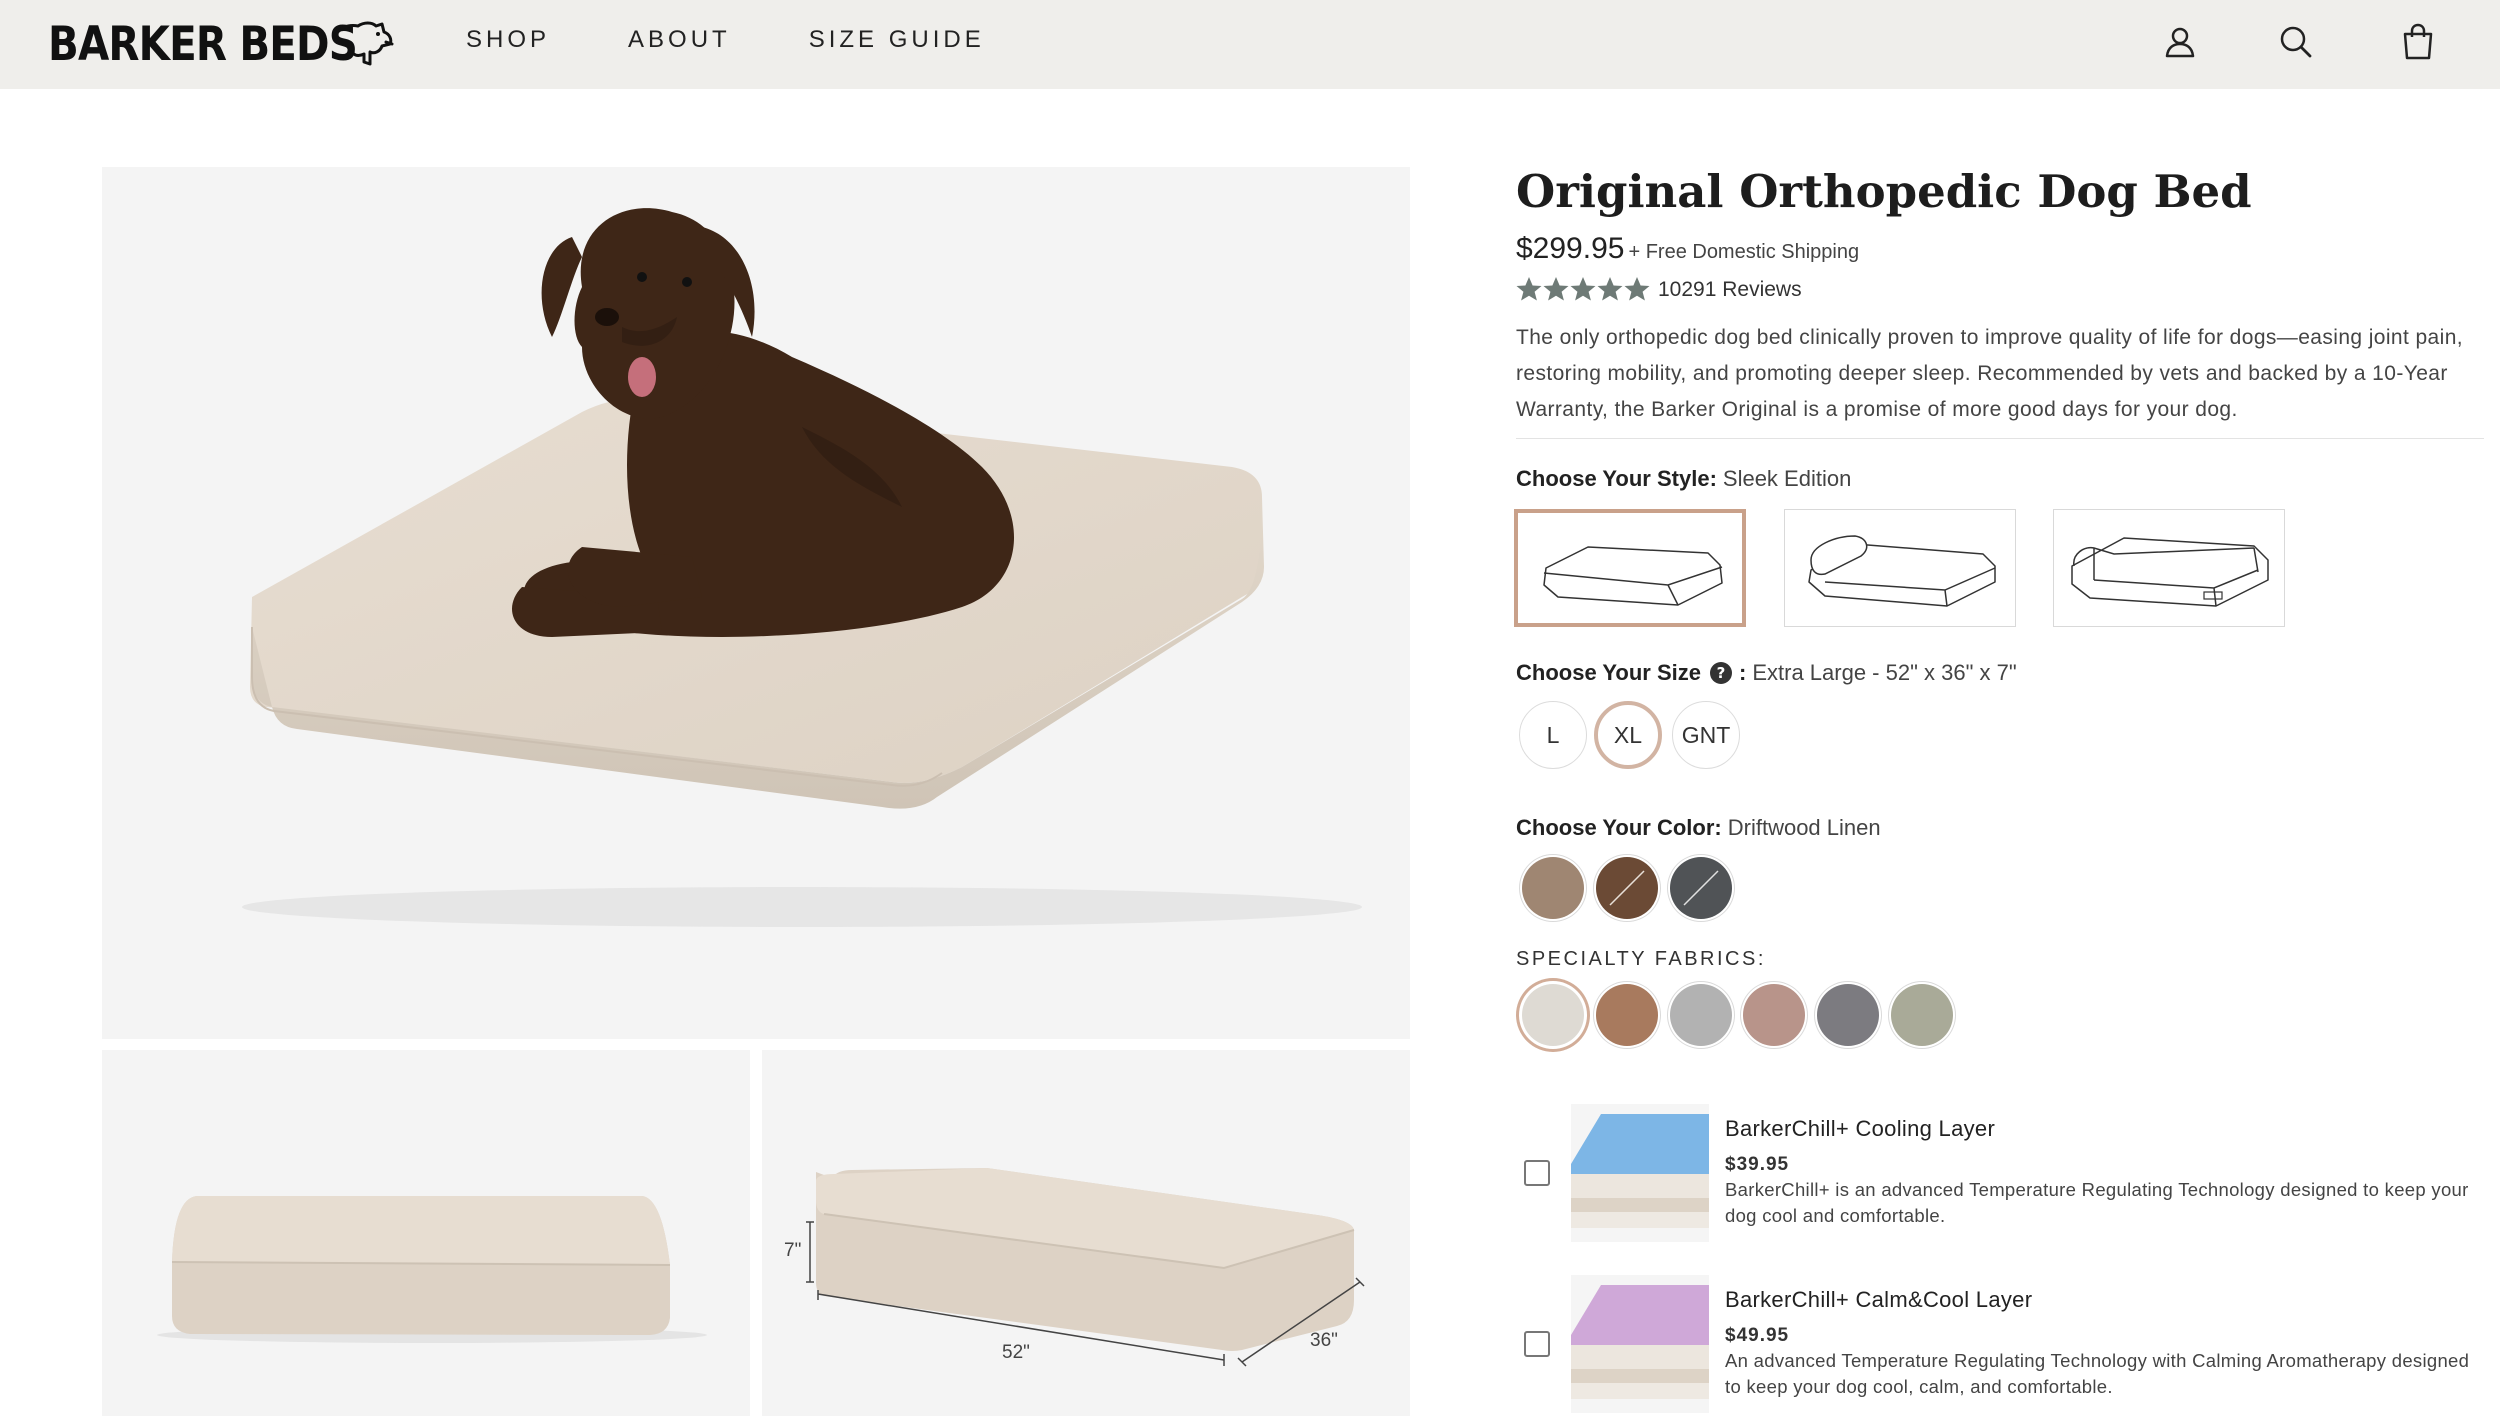 Image resolution: width=2500 pixels, height=1416 pixels. I want to click on sleek-bed-icon, so click(1633, 576).